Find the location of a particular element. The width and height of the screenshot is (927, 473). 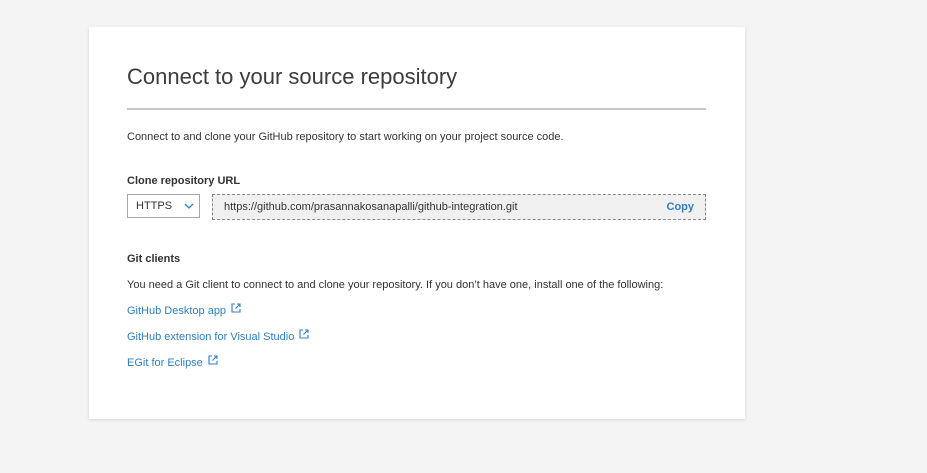

link-label: GitHub extension for Visual Studio is located at coordinates (211, 337).